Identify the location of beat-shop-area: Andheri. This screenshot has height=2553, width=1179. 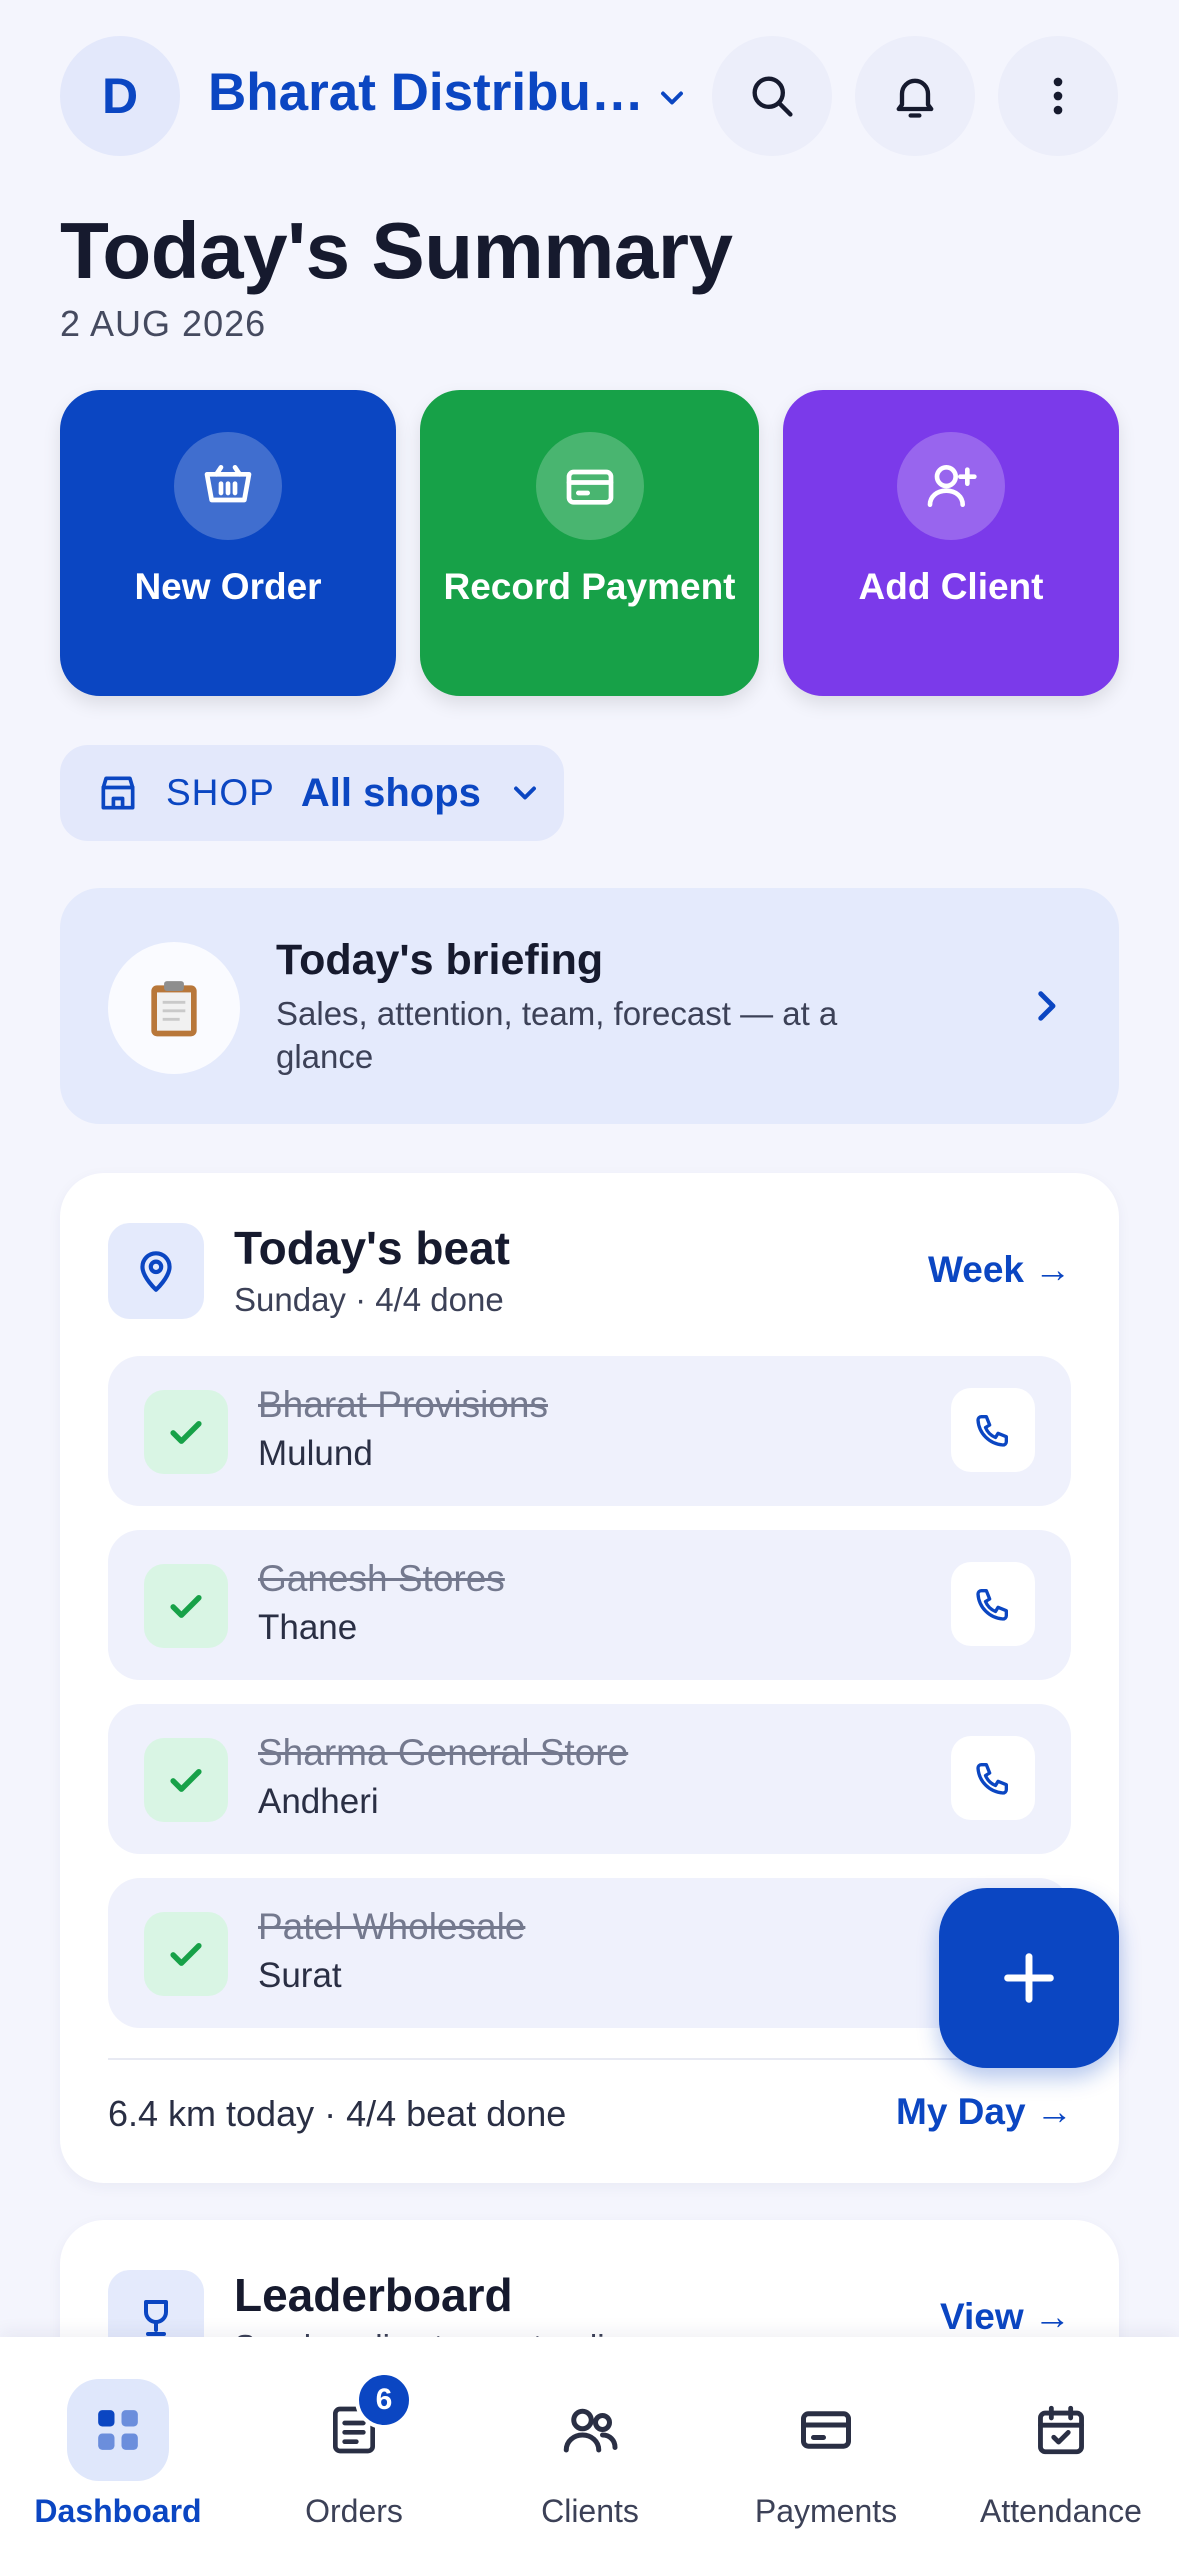
(318, 1801).